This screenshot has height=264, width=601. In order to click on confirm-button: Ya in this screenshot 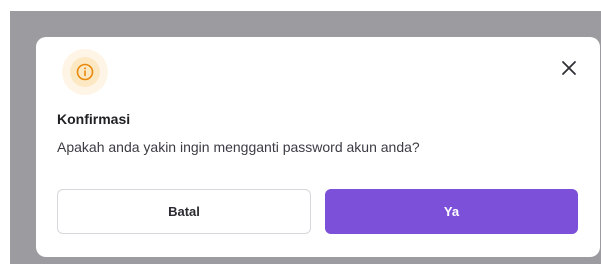, I will do `click(451, 211)`.